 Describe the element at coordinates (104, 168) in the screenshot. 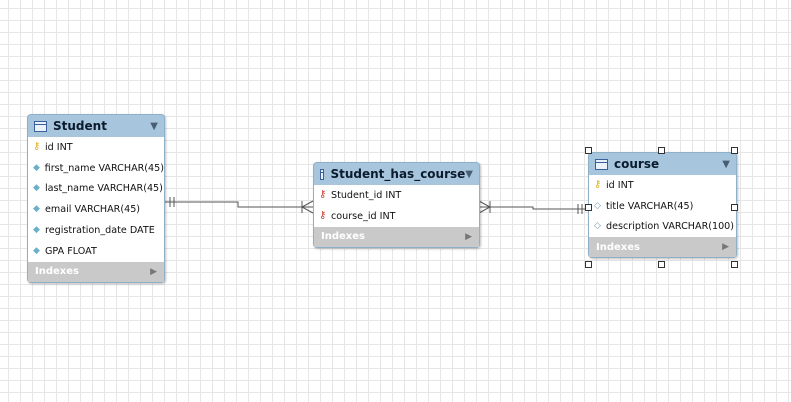

I see `column-label: first_name VARCHAR(45)` at that location.